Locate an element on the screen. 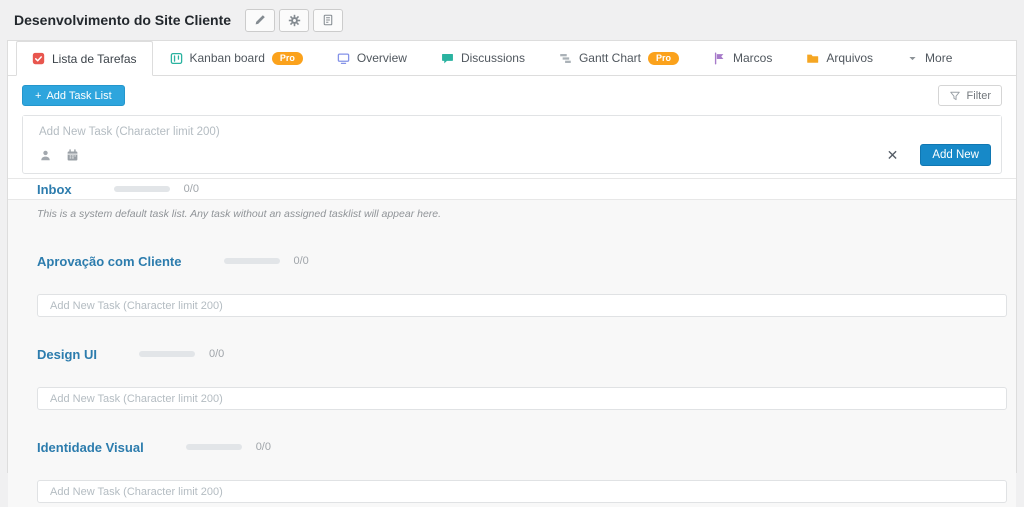 The height and width of the screenshot is (507, 1024). due-date-calendar-icon is located at coordinates (72, 155).